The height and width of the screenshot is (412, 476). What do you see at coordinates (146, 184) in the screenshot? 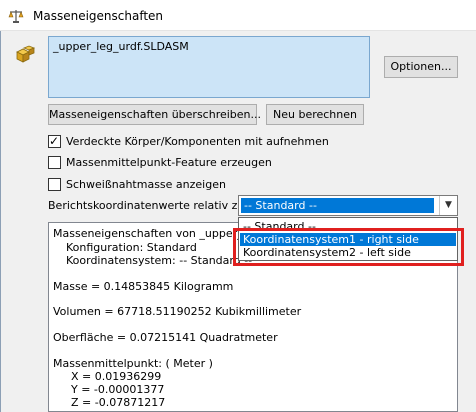
I see `show-weld-mass-label: Schweißnahtmasse anzeigen` at bounding box center [146, 184].